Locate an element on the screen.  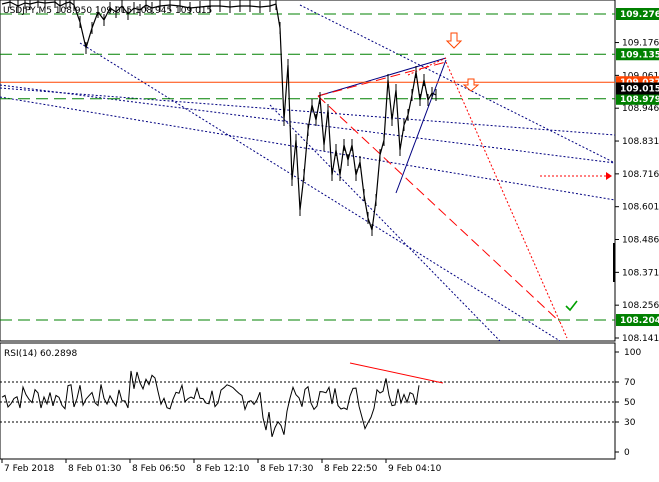
price-tick-label: 108.946 is located at coordinates (640, 109).